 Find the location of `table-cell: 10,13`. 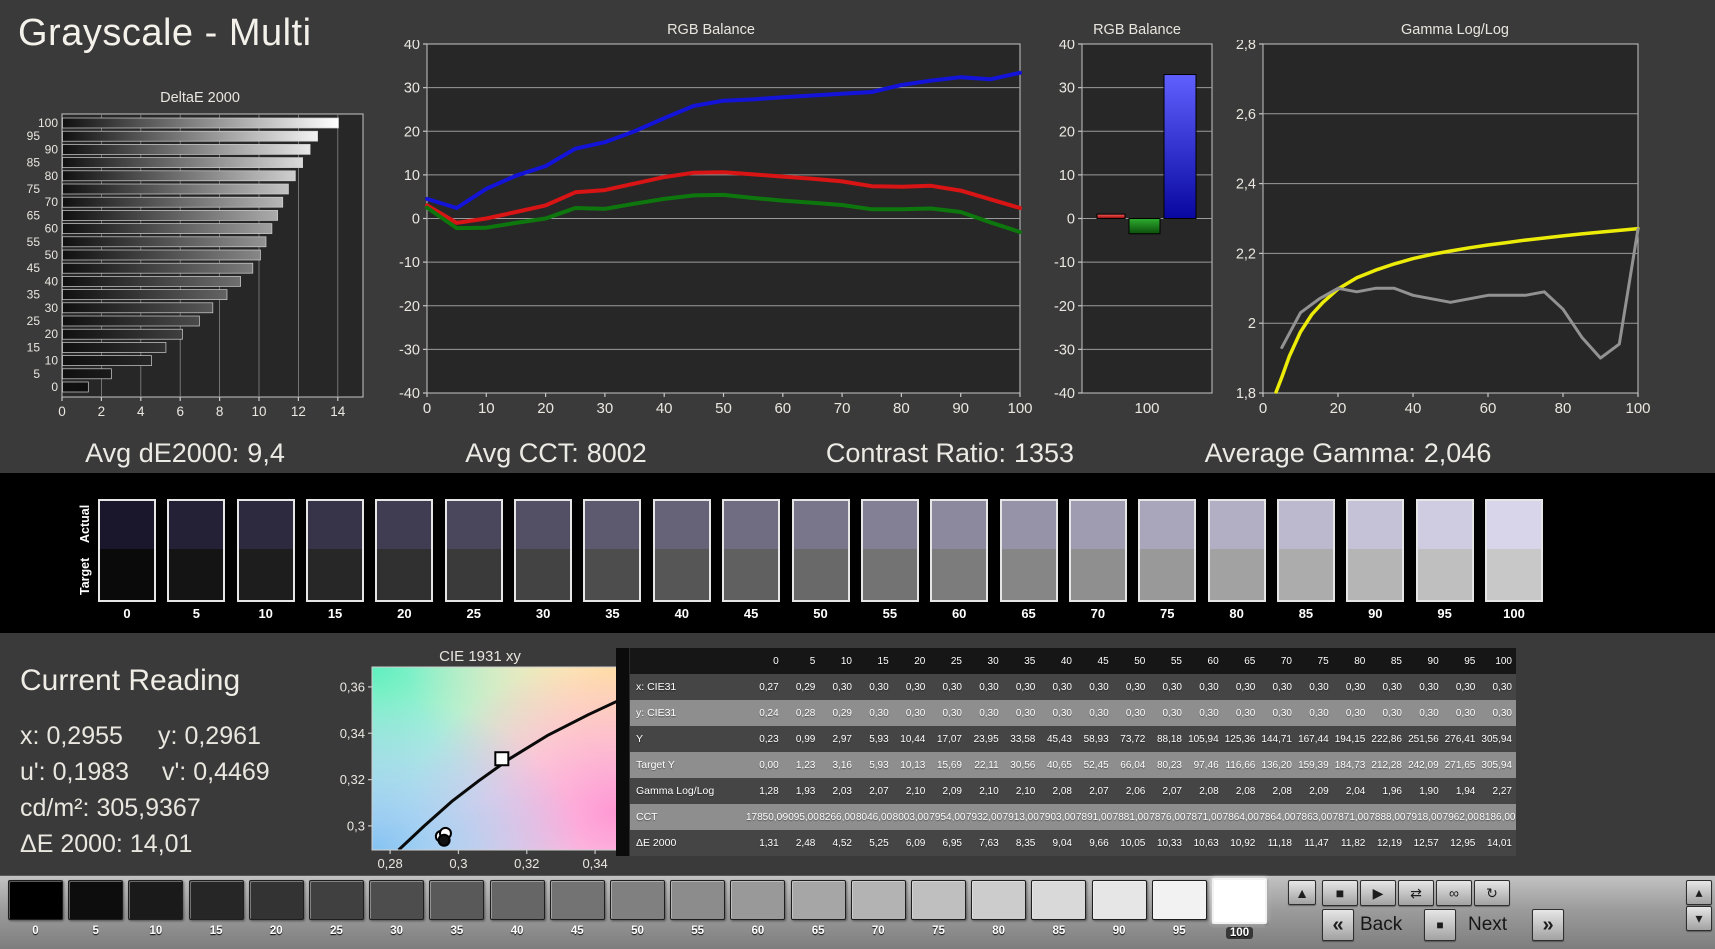

table-cell: 10,13 is located at coordinates (913, 765).